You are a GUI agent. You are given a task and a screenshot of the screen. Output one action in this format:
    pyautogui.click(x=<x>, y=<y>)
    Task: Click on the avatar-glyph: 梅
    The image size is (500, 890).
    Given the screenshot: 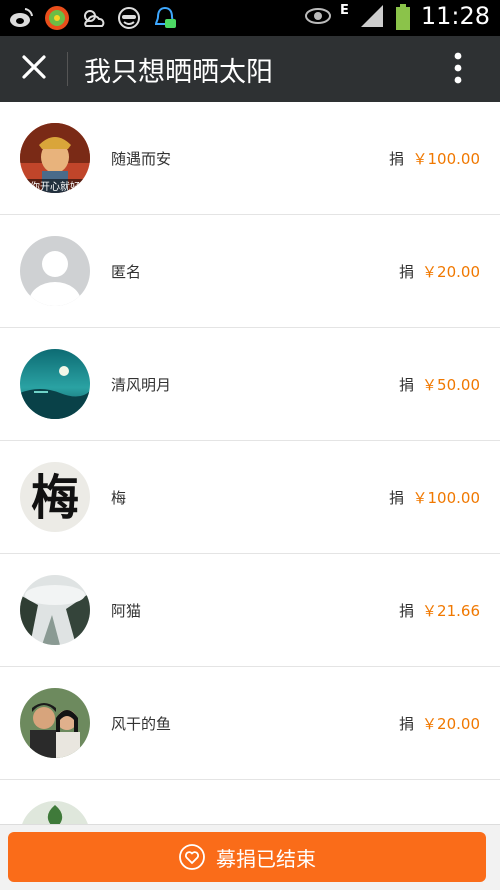 What is the action you would take?
    pyautogui.click(x=55, y=498)
    